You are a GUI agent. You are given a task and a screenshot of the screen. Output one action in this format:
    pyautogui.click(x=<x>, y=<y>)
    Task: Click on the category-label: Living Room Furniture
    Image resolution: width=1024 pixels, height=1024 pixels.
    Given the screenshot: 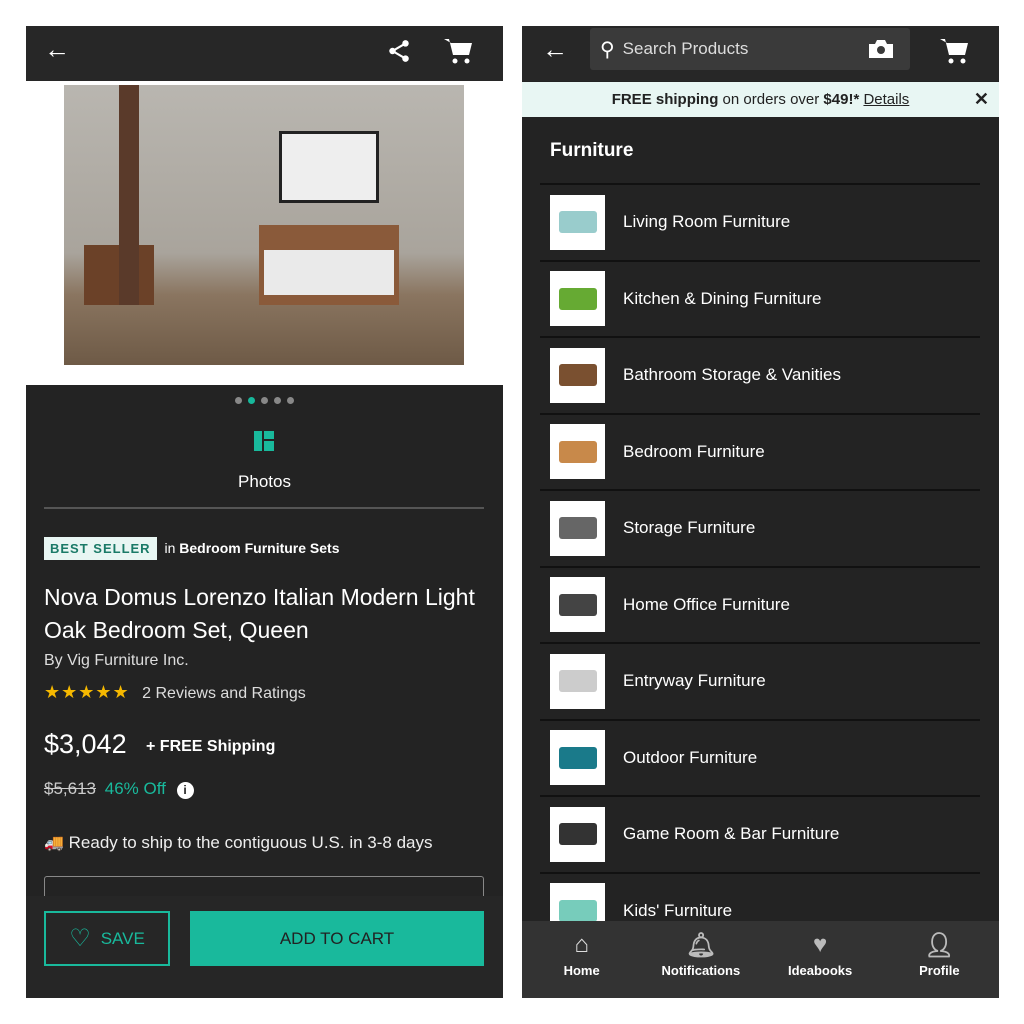 What is the action you would take?
    pyautogui.click(x=707, y=221)
    